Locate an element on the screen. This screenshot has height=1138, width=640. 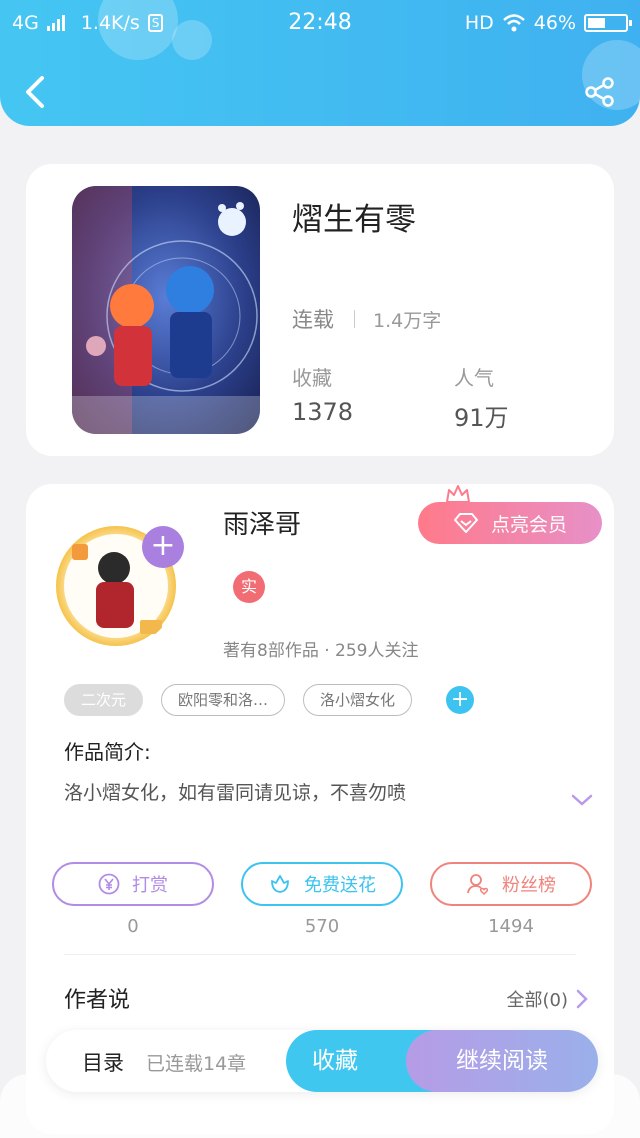
chapter-count: 已连载14章 is located at coordinates (196, 1064).